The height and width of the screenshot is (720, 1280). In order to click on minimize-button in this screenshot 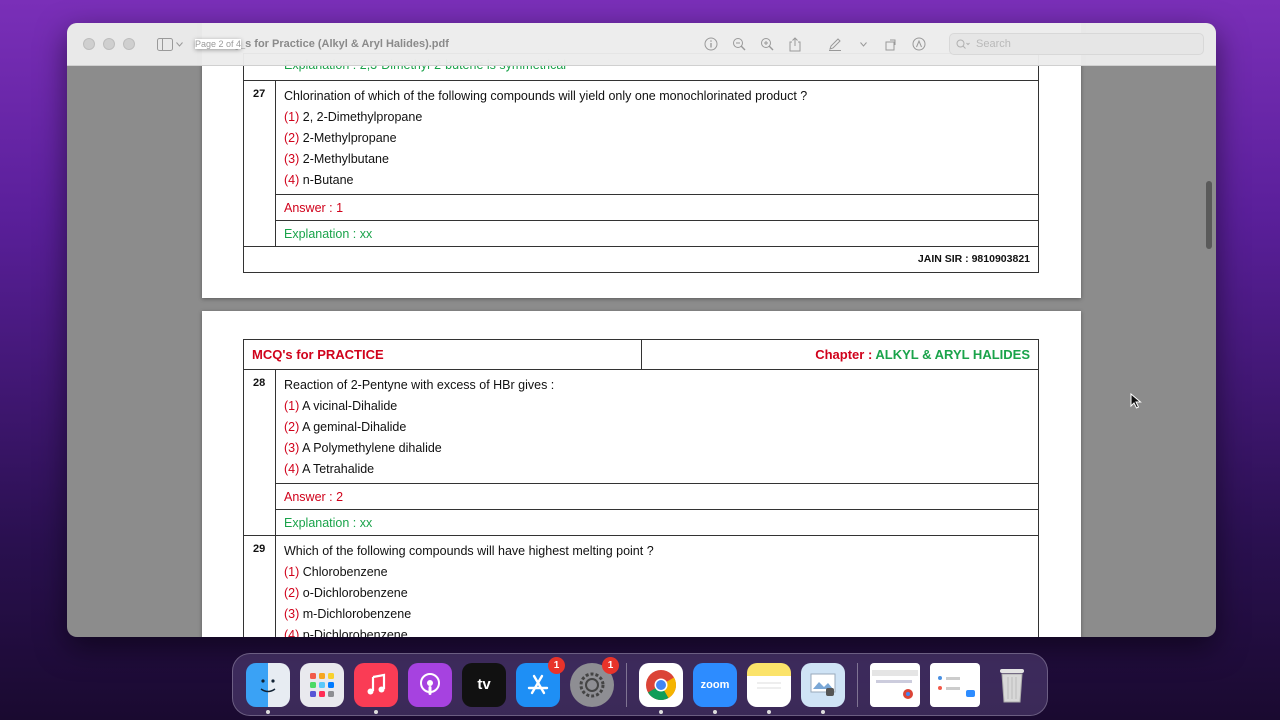, I will do `click(109, 44)`.